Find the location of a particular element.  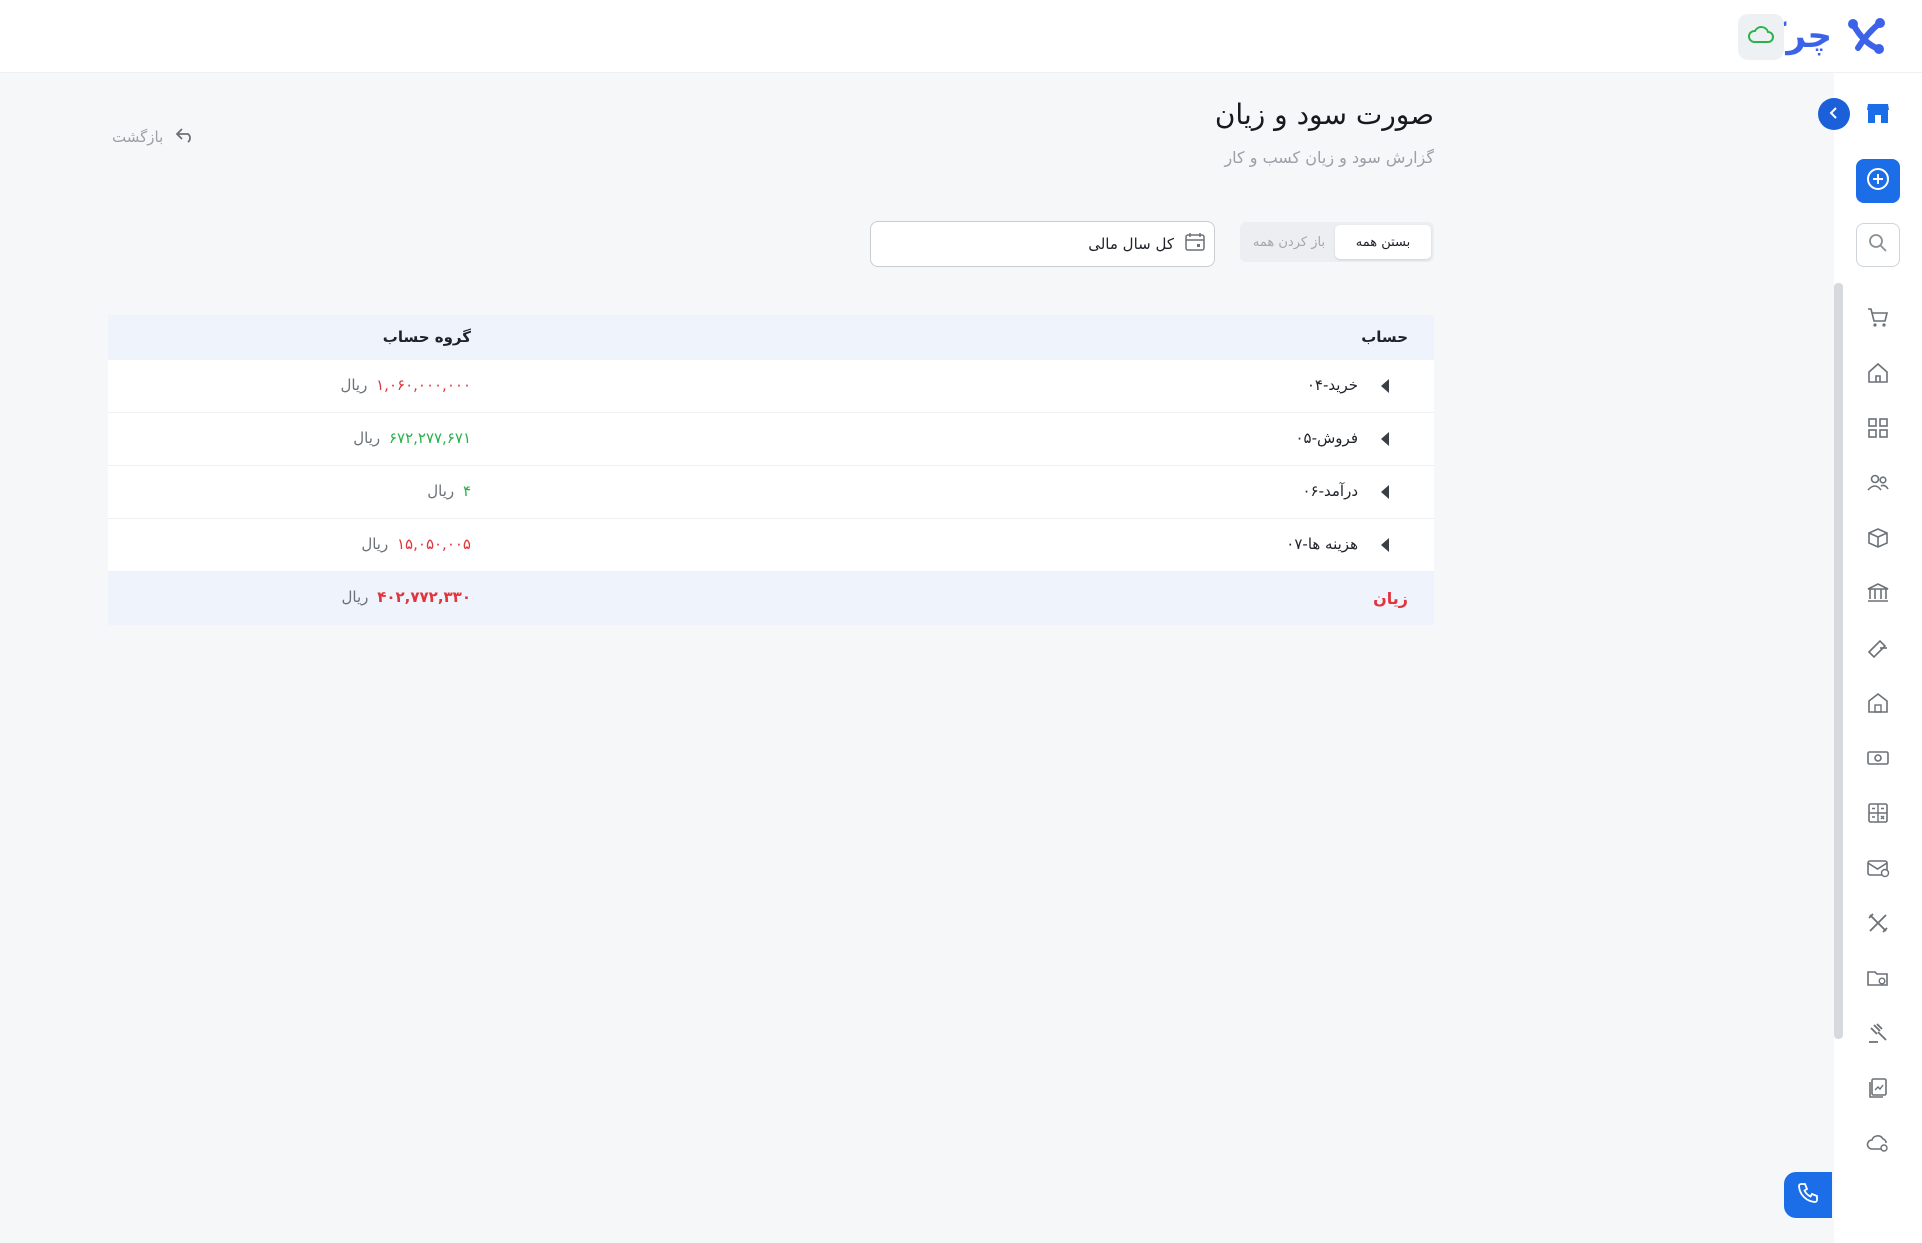

sidebar-item-cash is located at coordinates (1878, 760).